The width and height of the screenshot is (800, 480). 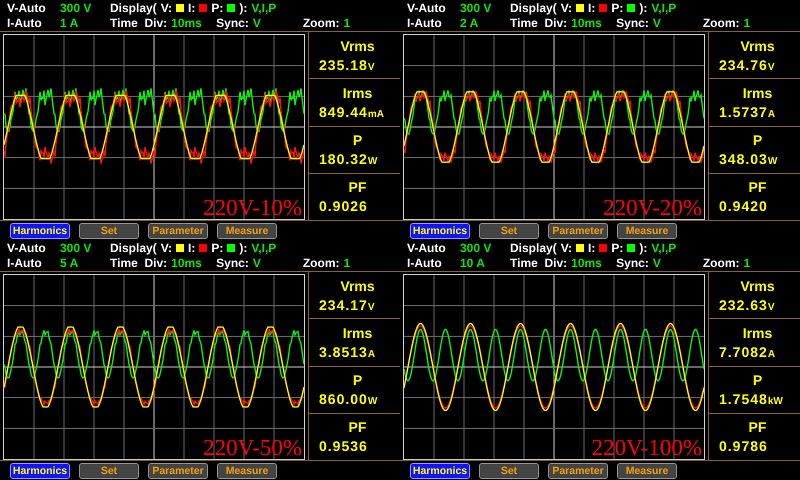 I want to click on current-range-value: 5 A, so click(x=70, y=263).